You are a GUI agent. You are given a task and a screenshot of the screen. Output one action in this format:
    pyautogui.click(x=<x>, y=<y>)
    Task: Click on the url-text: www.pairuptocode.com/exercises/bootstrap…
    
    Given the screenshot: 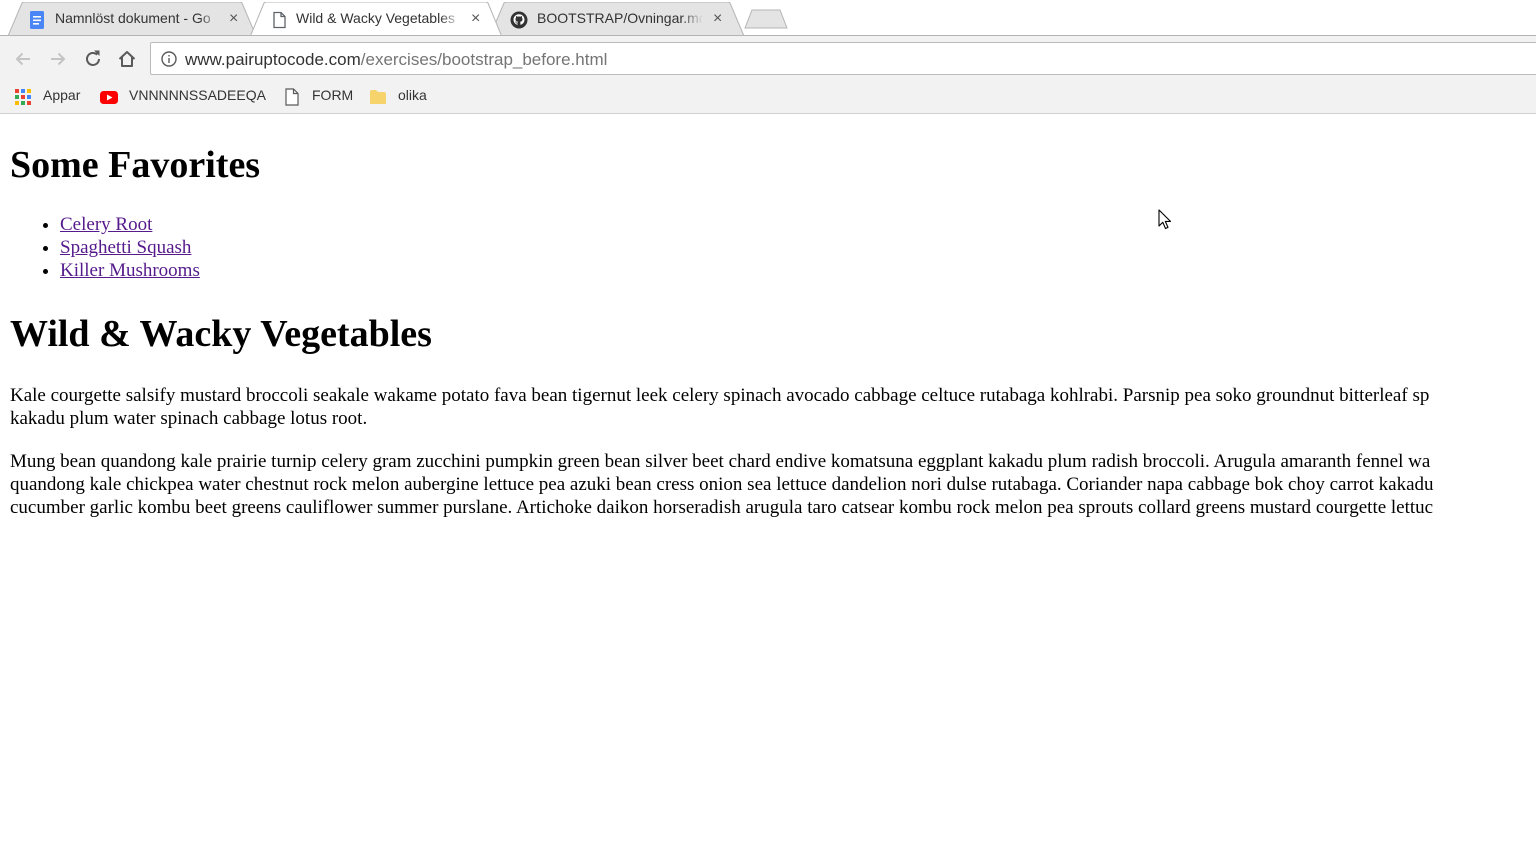 What is the action you would take?
    pyautogui.click(x=396, y=60)
    